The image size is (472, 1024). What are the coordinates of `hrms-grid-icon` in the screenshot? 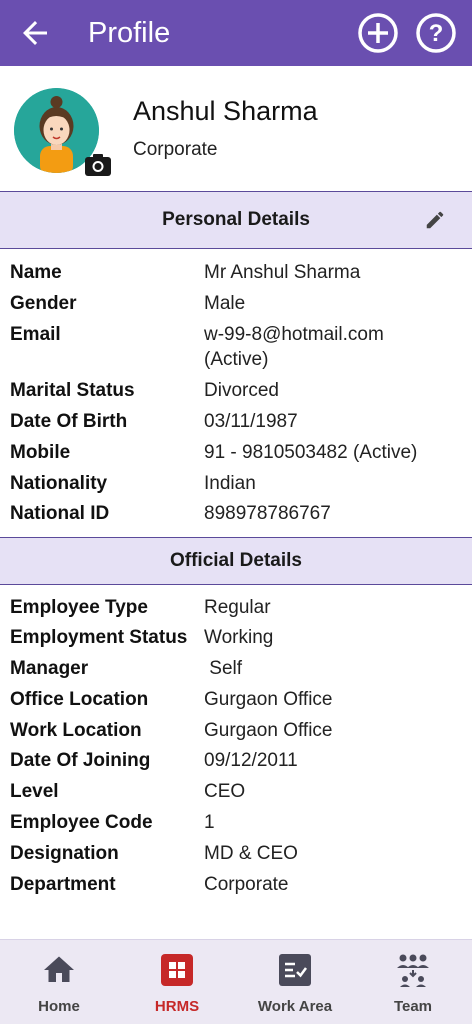 It's located at (177, 970).